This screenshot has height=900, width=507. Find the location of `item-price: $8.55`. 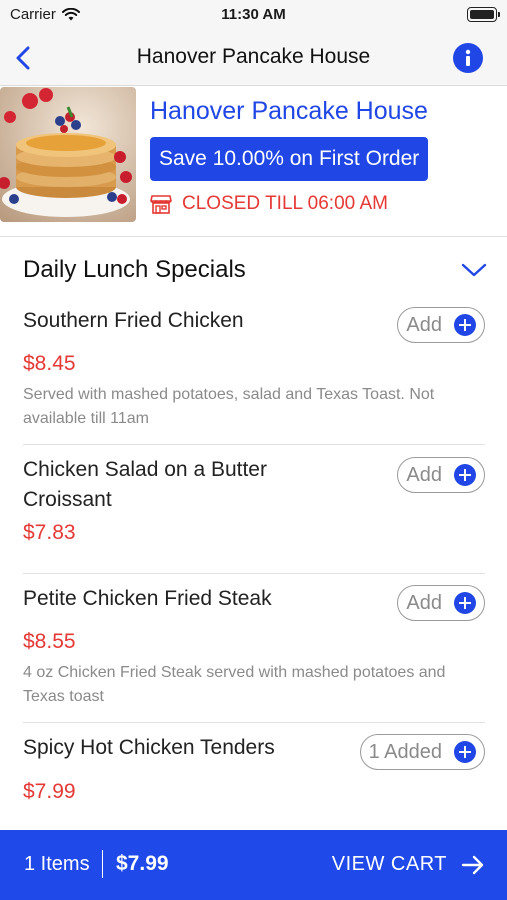

item-price: $8.55 is located at coordinates (49, 641).